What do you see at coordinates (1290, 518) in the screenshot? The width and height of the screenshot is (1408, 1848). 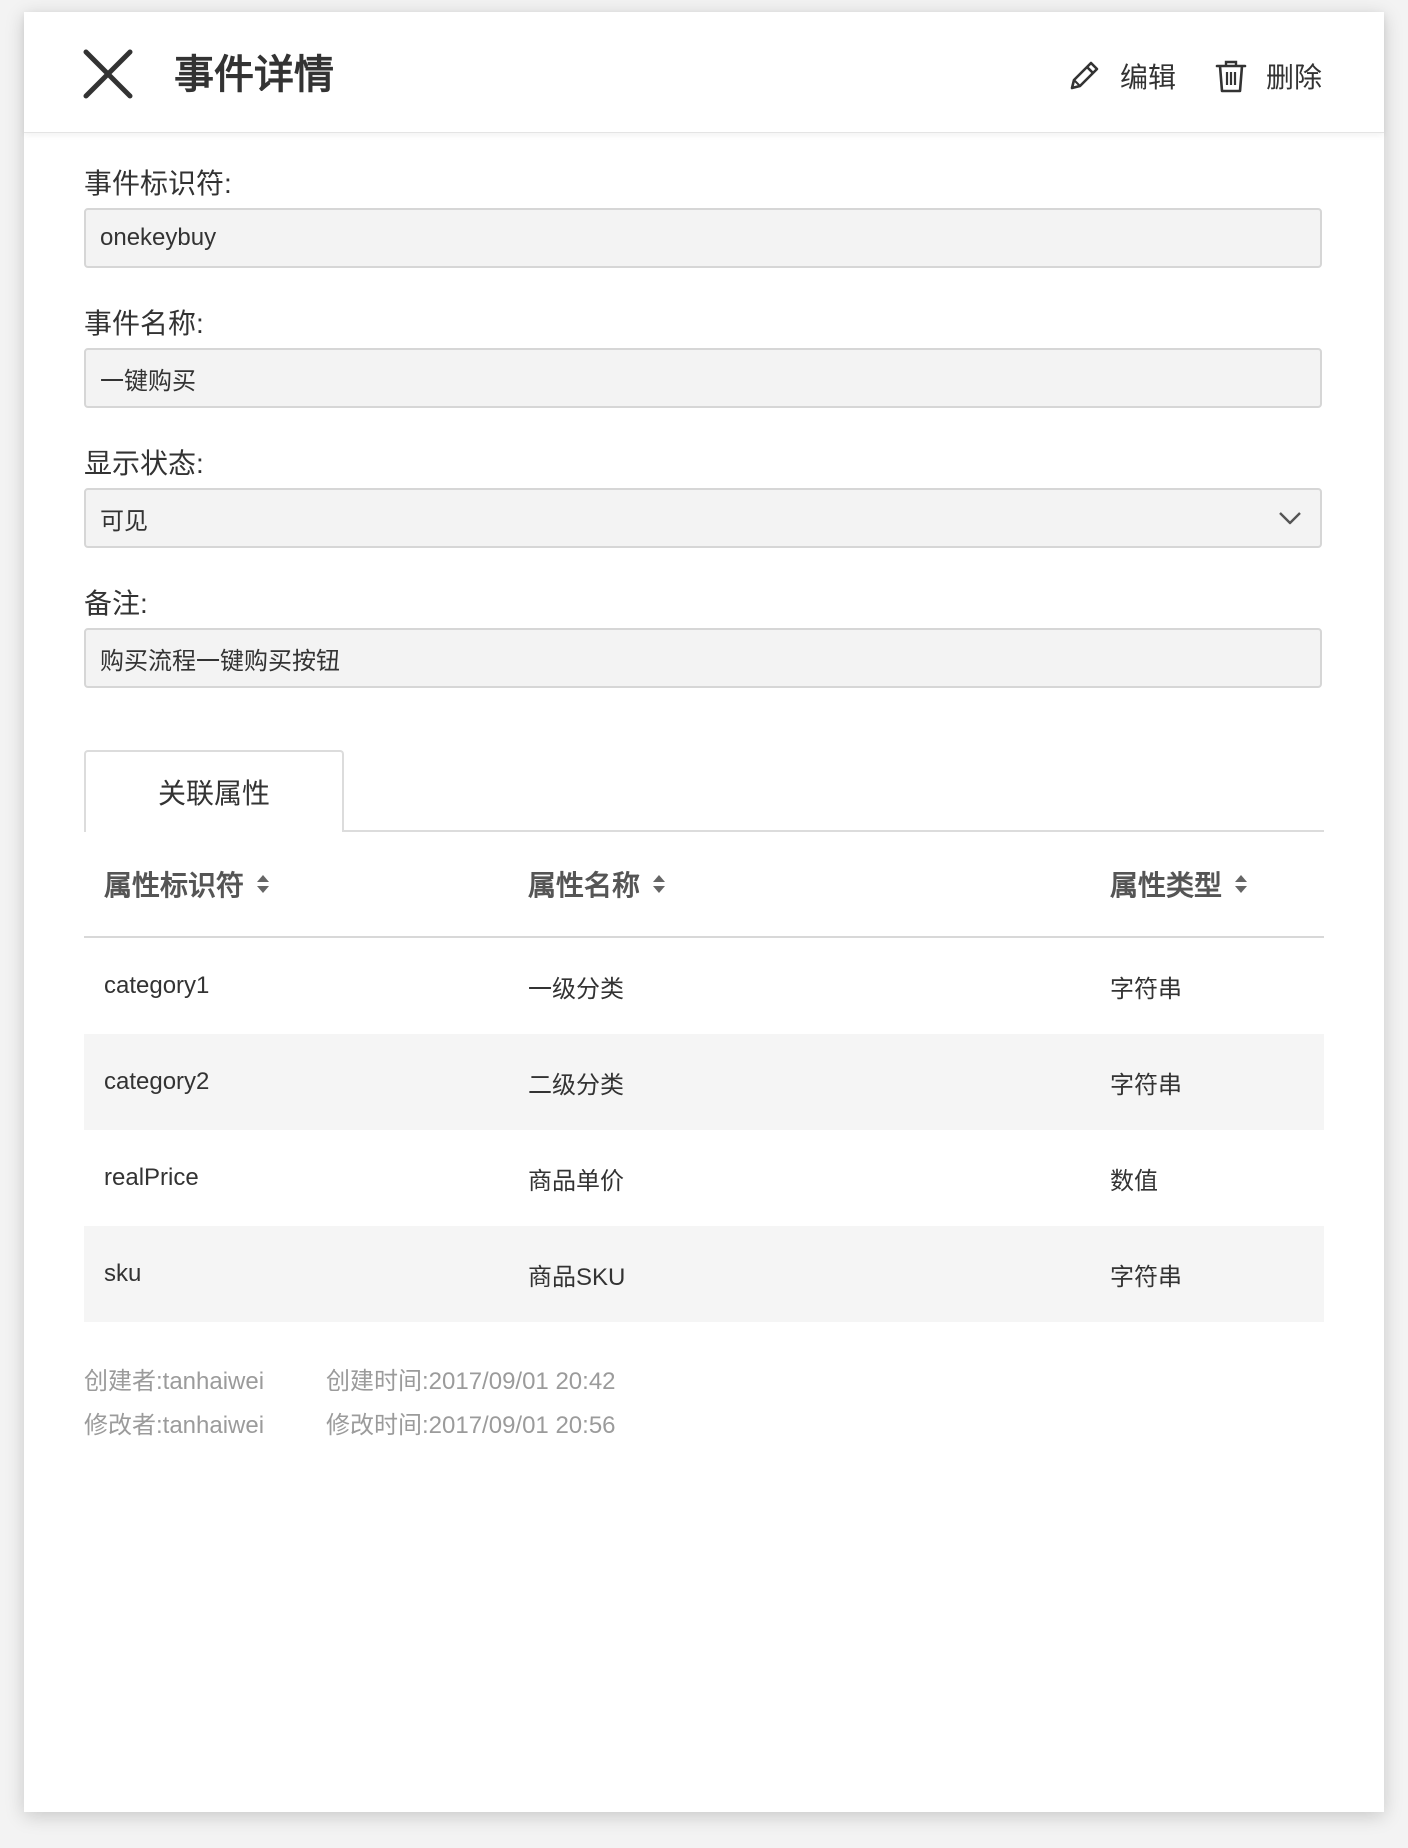 I see `chevron-down-icon` at bounding box center [1290, 518].